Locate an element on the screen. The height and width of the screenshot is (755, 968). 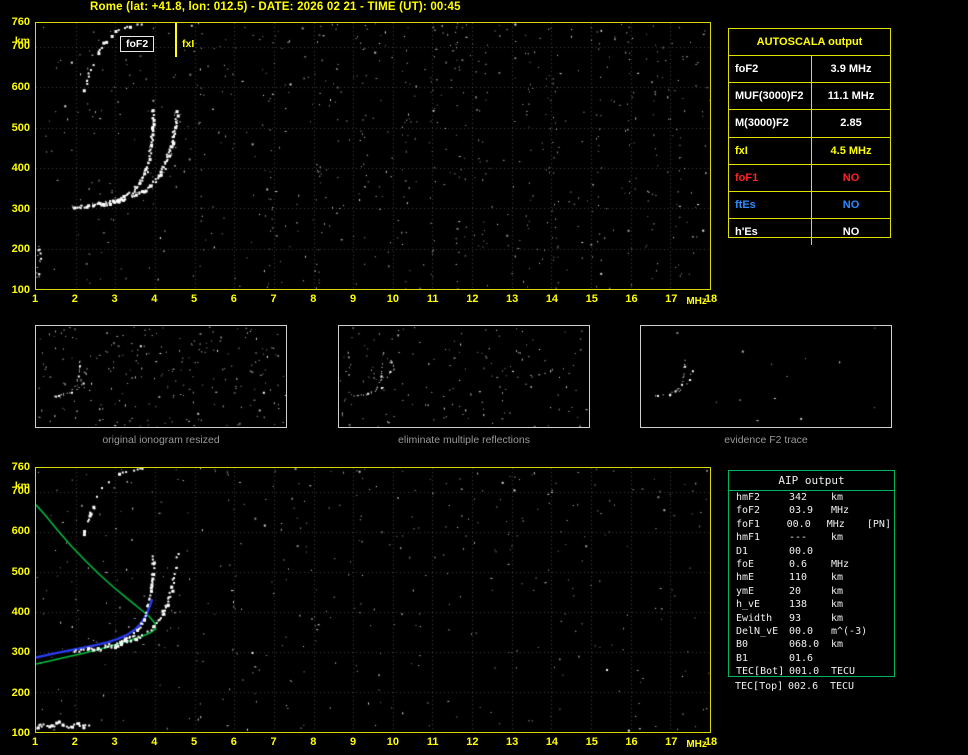
aip-row-delnve: DelN_vE 00.0 m^(-3) is located at coordinates (811, 631).